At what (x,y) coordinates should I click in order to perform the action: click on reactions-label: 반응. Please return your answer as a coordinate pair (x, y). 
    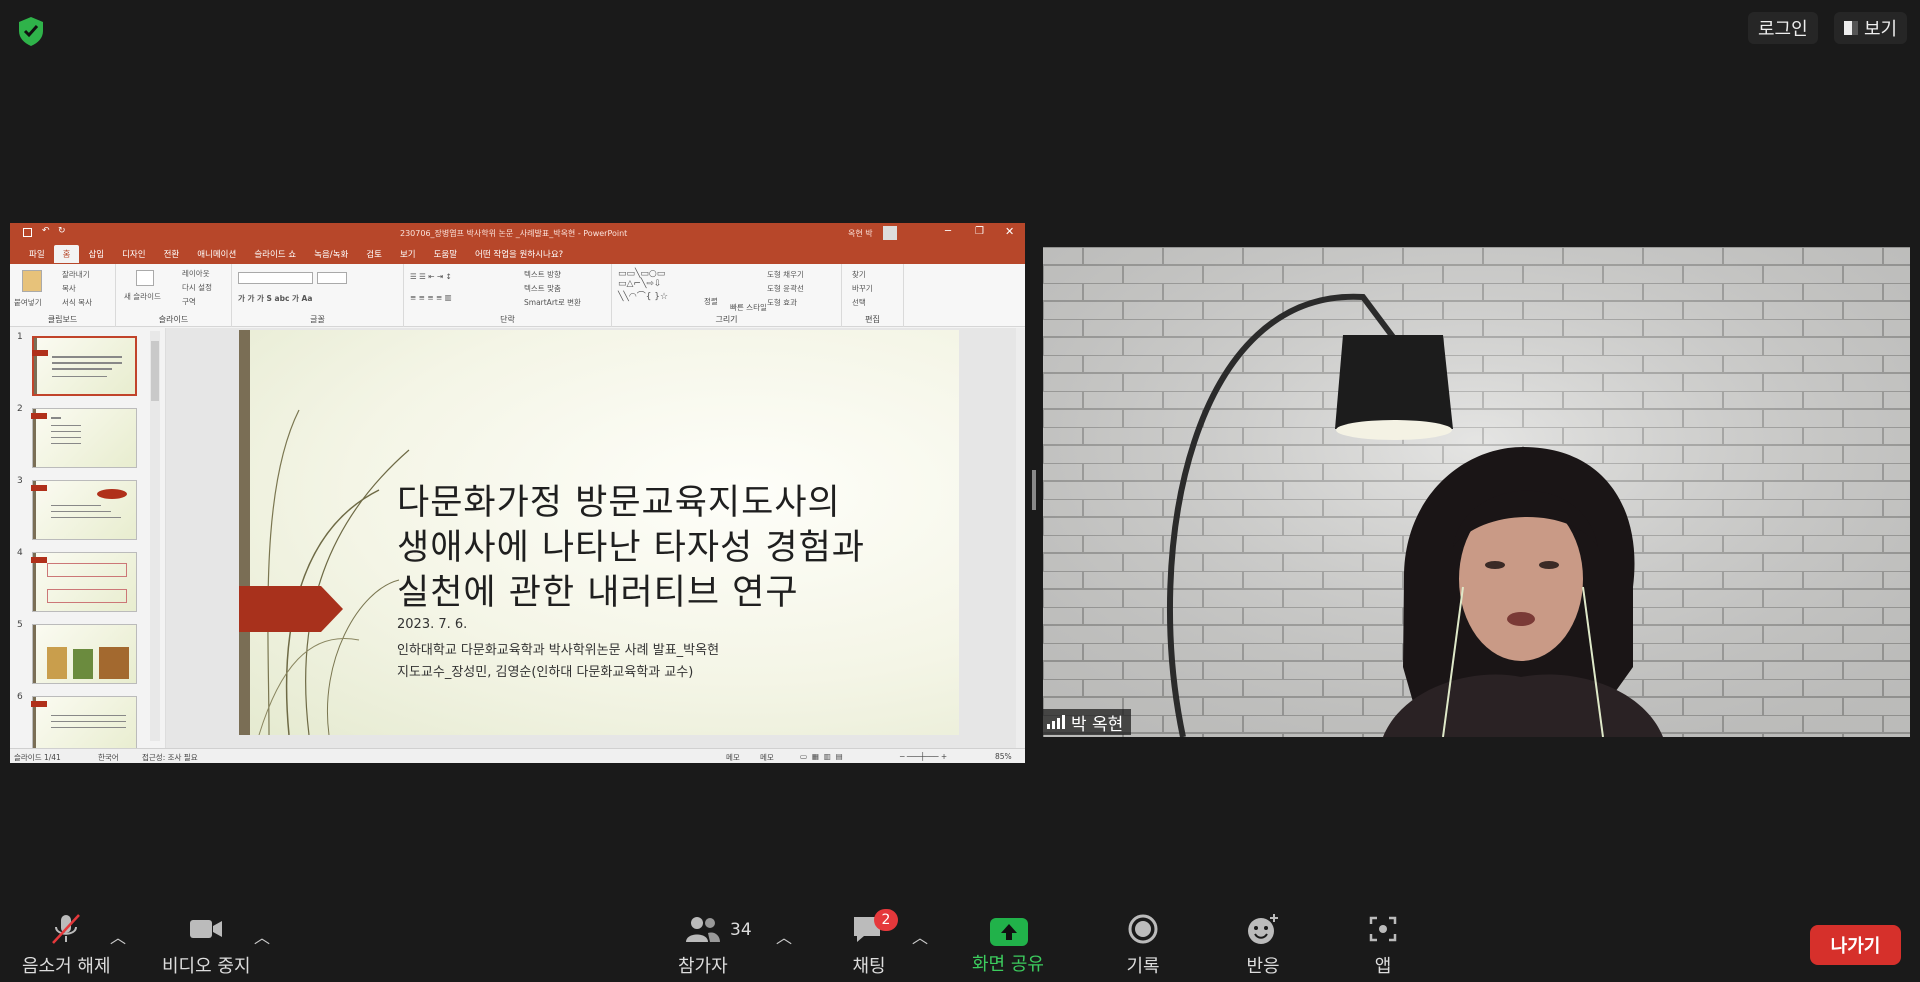
    Looking at the image, I should click on (1263, 966).